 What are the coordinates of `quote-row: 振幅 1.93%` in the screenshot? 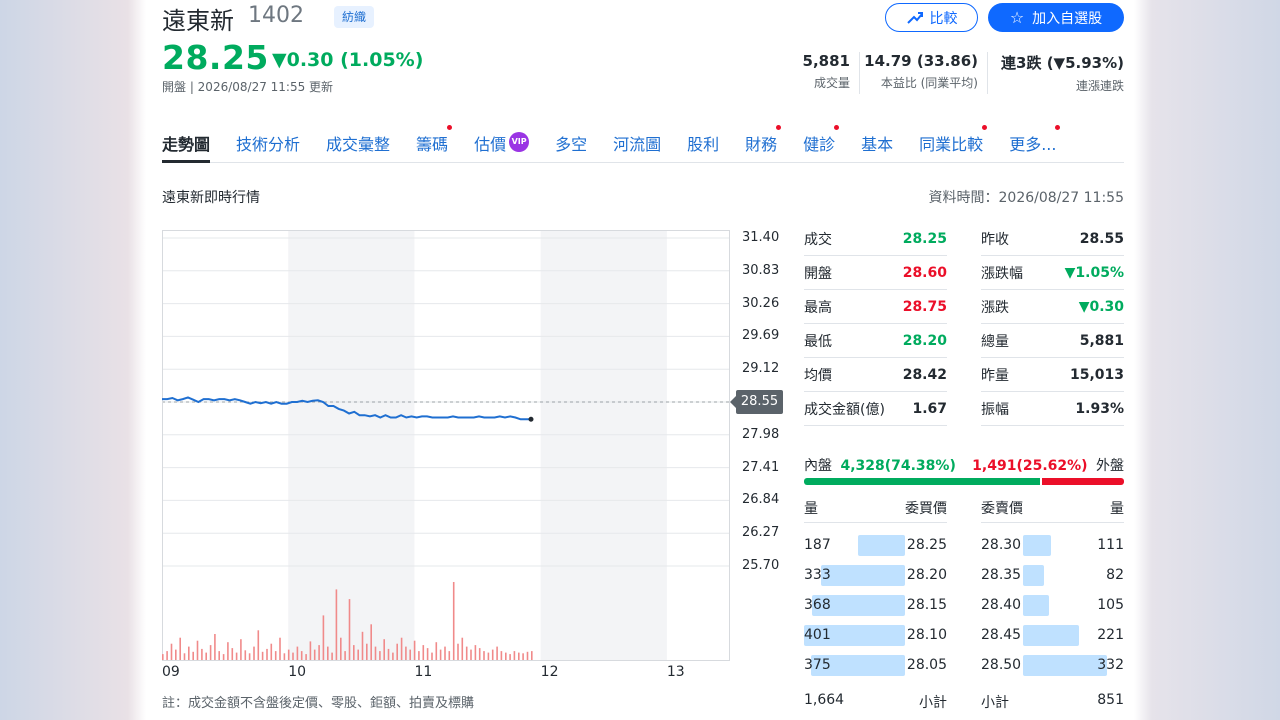 It's located at (1052, 409).